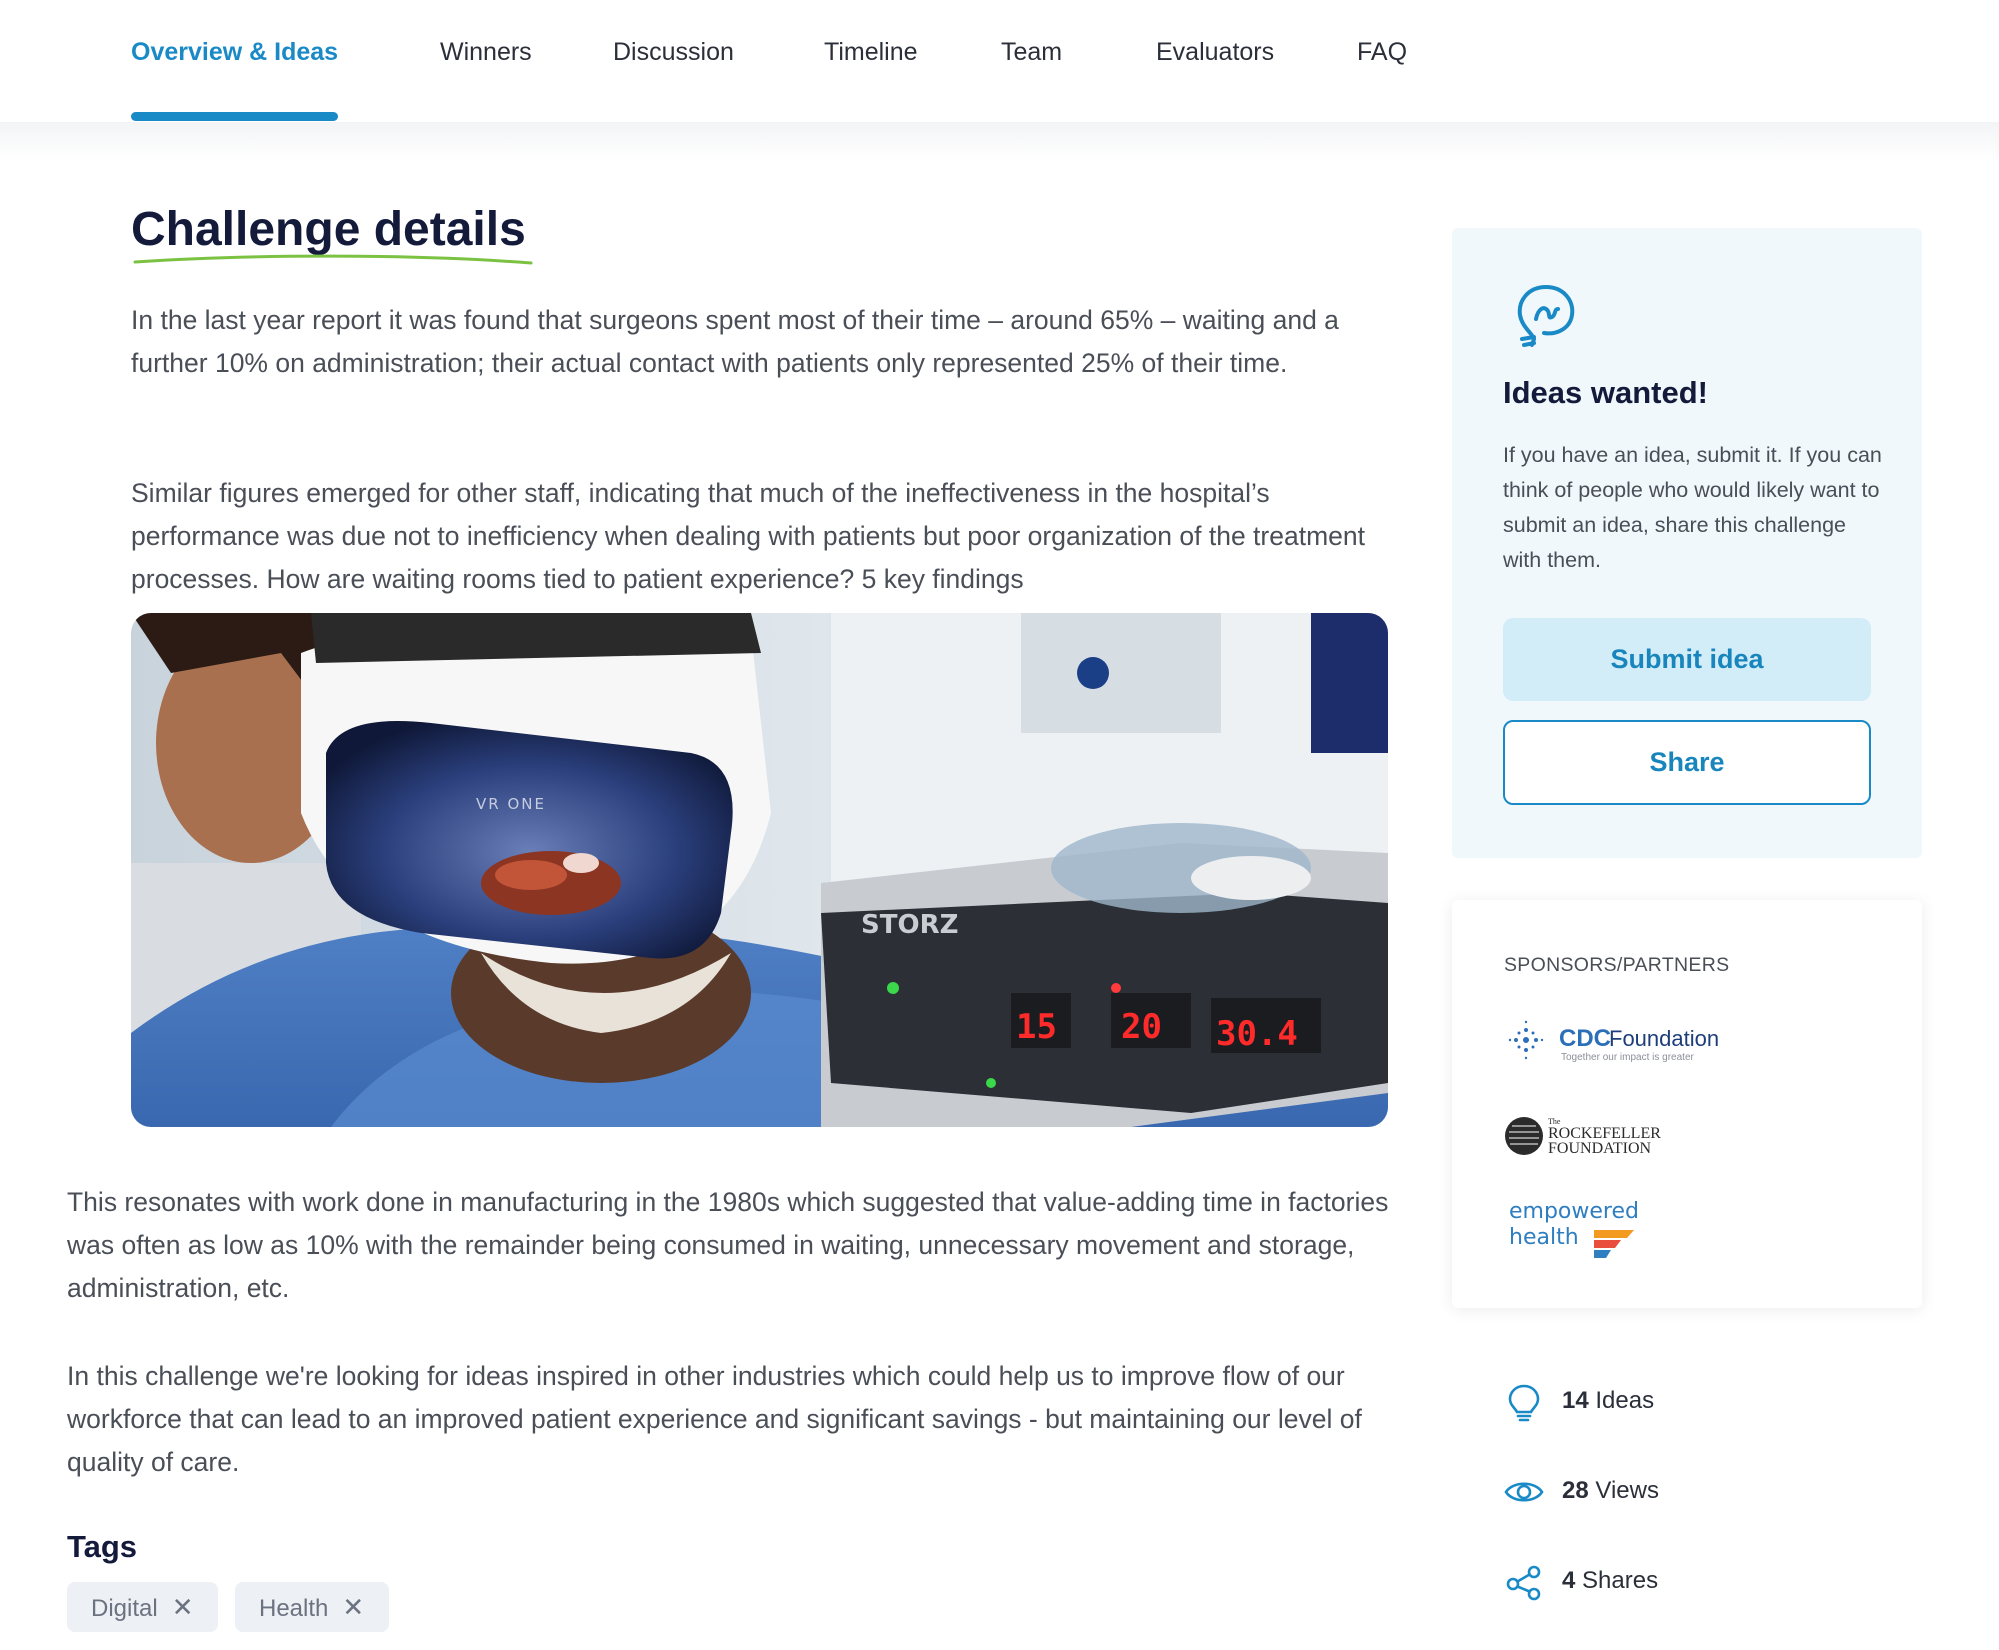  Describe the element at coordinates (1523, 1583) in the screenshot. I see `share-icon` at that location.